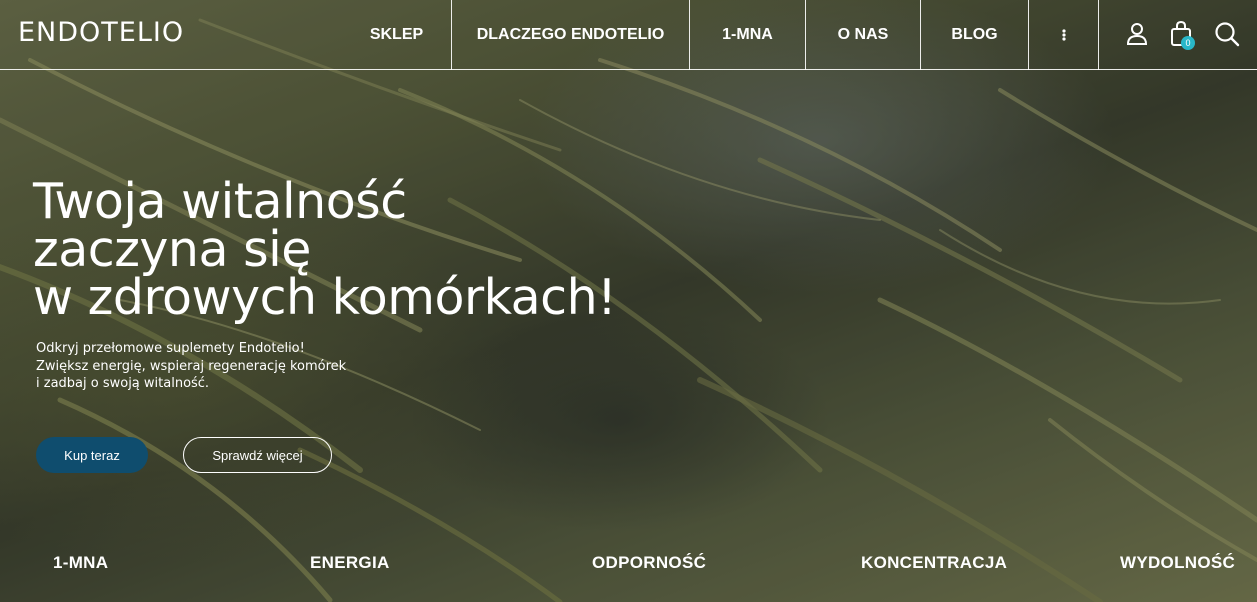  Describe the element at coordinates (1177, 563) in the screenshot. I see `category-link-wydolnosc: WYDOLNOŚĆ` at that location.